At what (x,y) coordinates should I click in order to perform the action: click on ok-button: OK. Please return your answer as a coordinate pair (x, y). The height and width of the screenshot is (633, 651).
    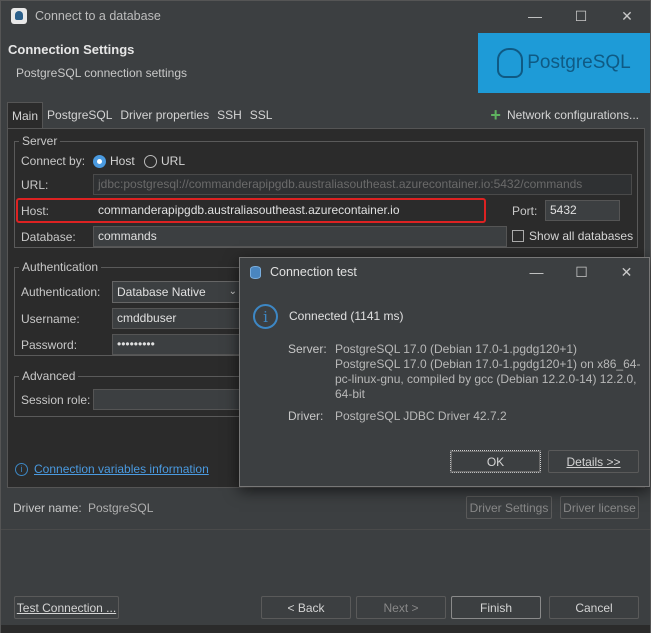
    Looking at the image, I should click on (495, 461).